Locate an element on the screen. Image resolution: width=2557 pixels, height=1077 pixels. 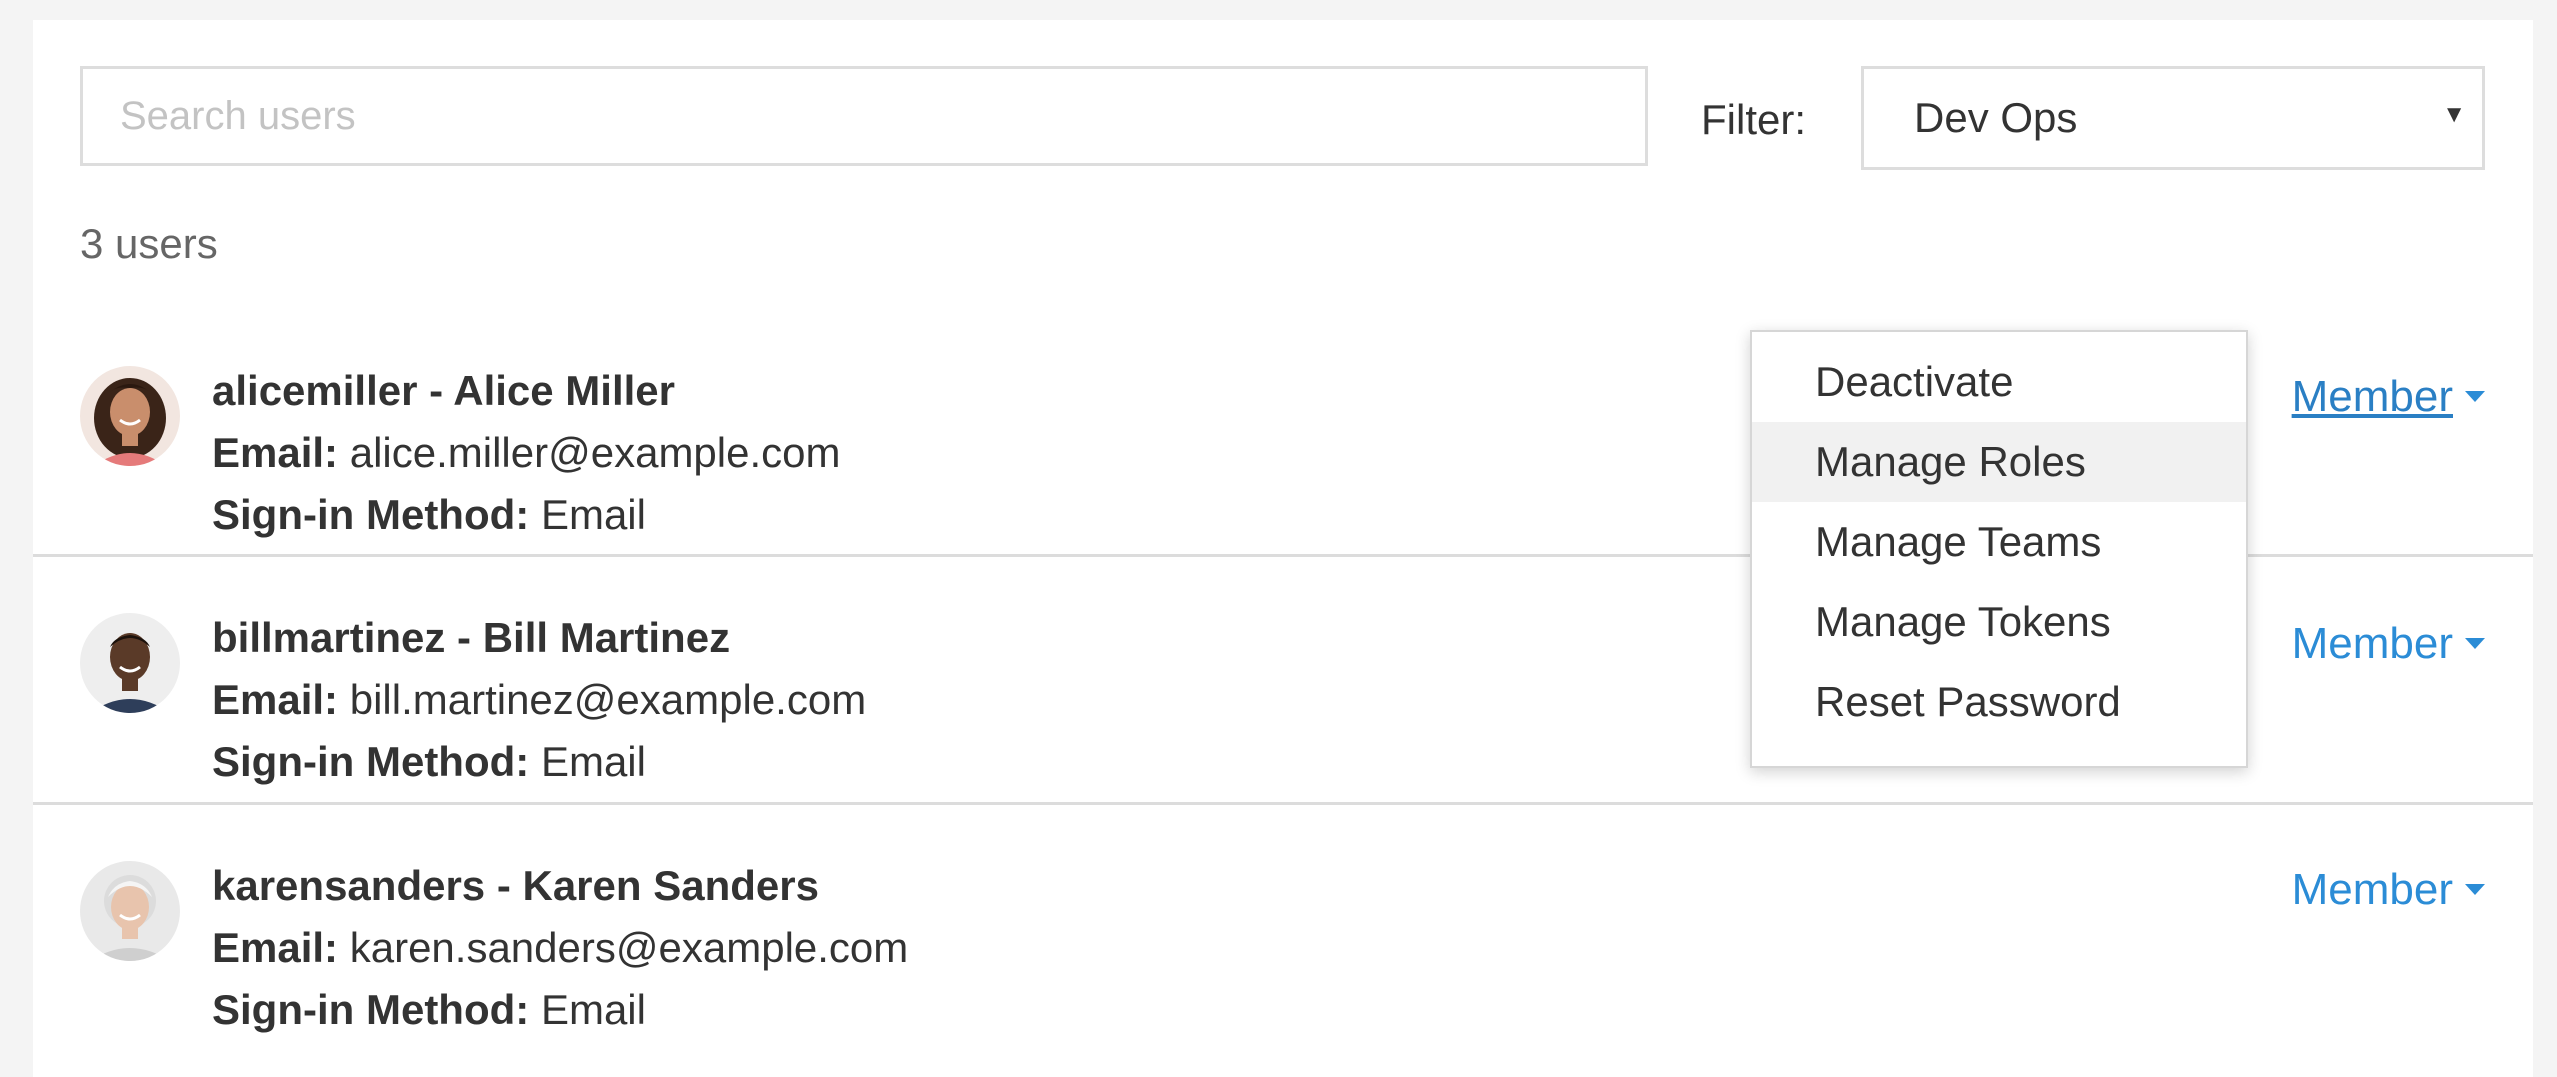
menu-item-manage-roles: Manage Roles is located at coordinates (1999, 462).